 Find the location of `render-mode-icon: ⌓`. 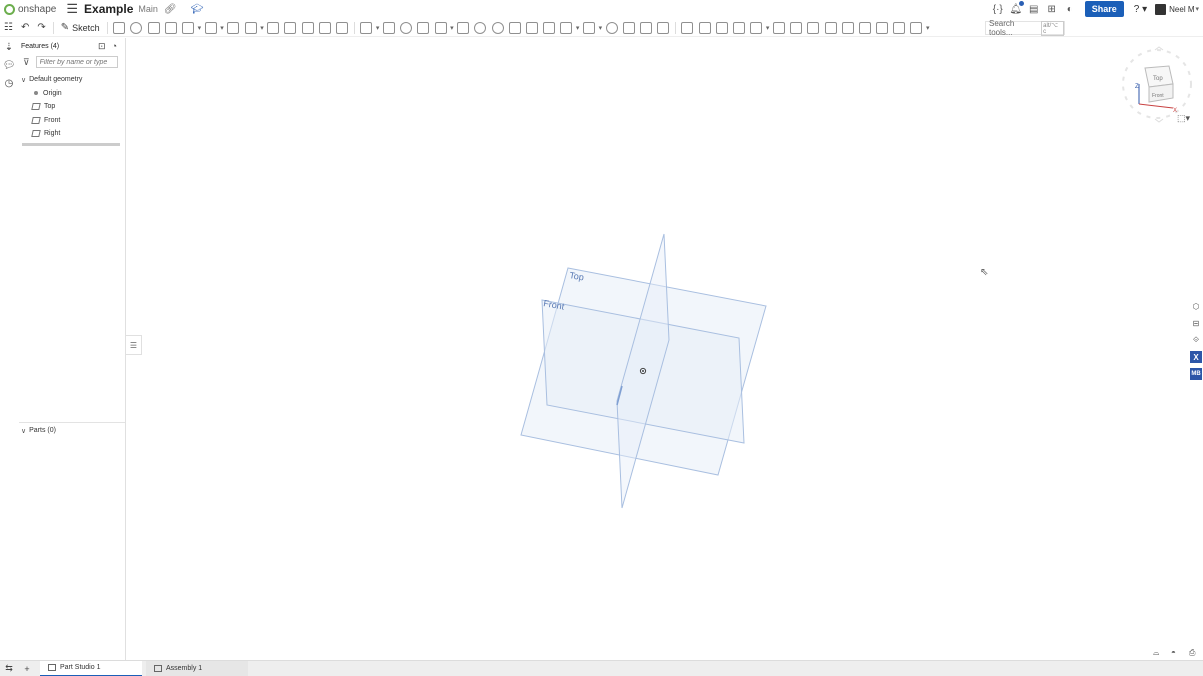

render-mode-icon: ⌓ is located at coordinates (1158, 653).